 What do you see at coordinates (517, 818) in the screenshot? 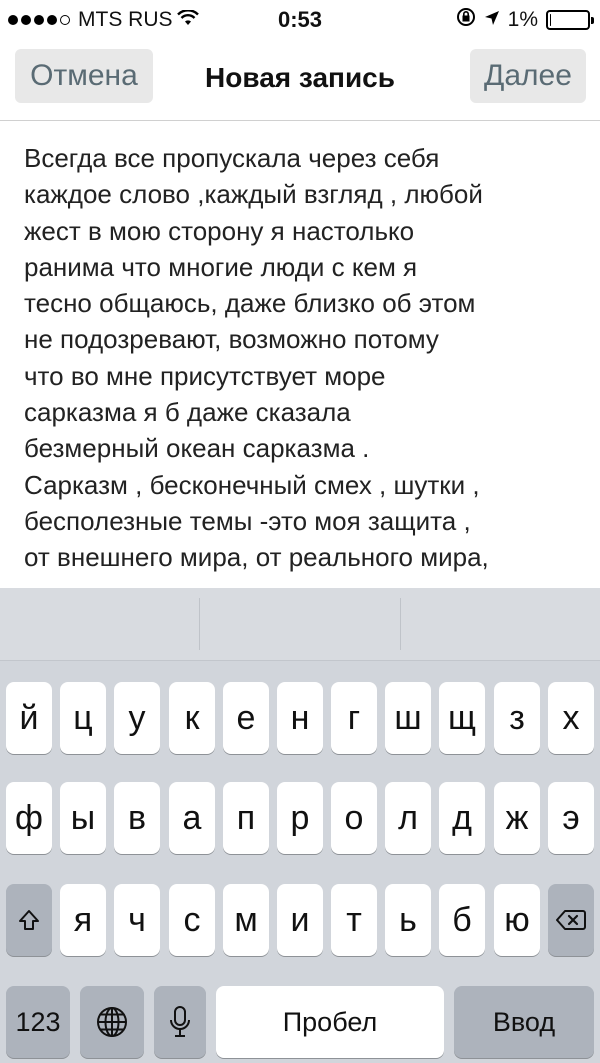
I see `key-ж: ж` at bounding box center [517, 818].